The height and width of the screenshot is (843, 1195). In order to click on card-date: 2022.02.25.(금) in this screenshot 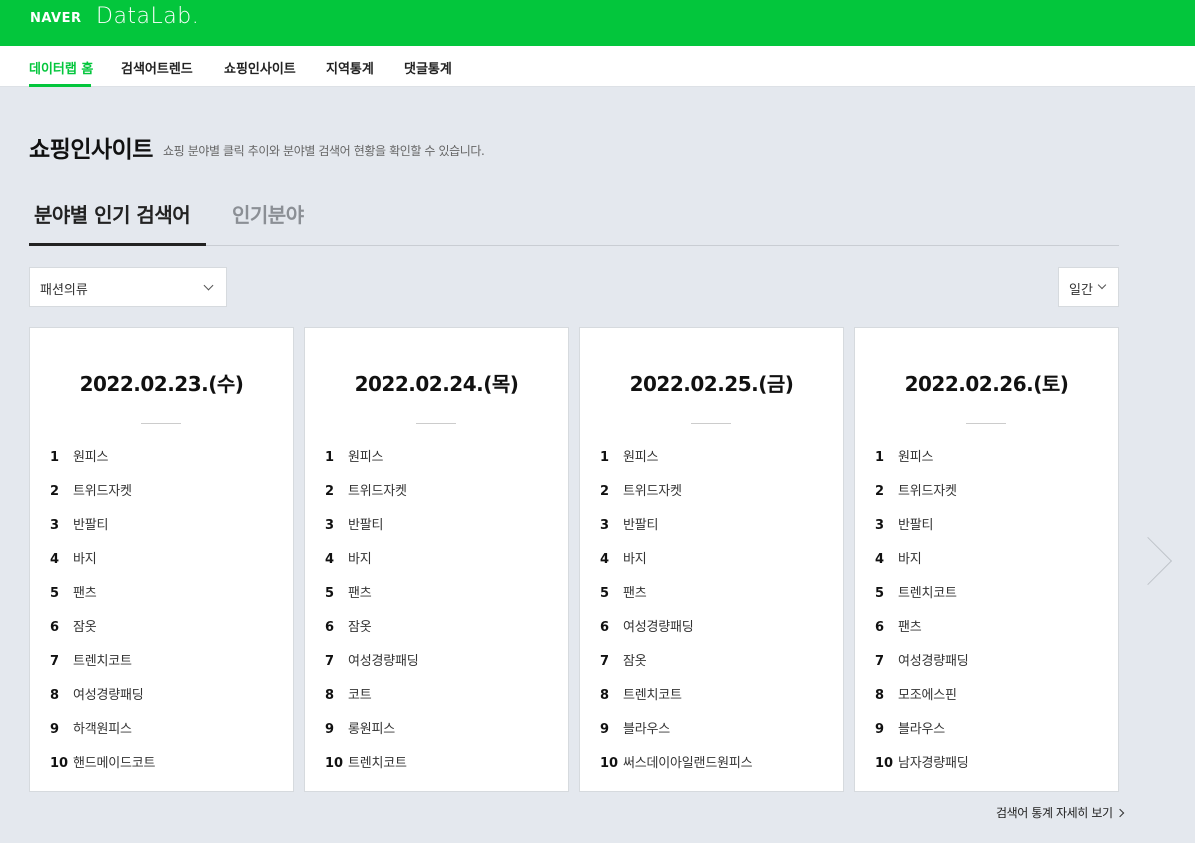, I will do `click(711, 384)`.